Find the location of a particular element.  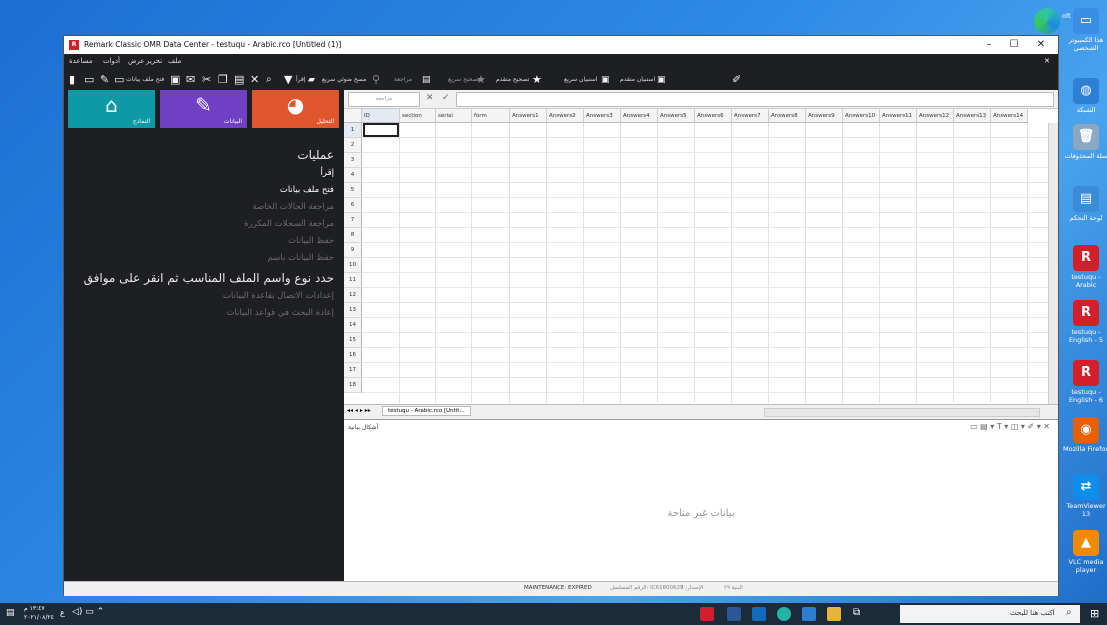

column-header: form is located at coordinates (491, 116).